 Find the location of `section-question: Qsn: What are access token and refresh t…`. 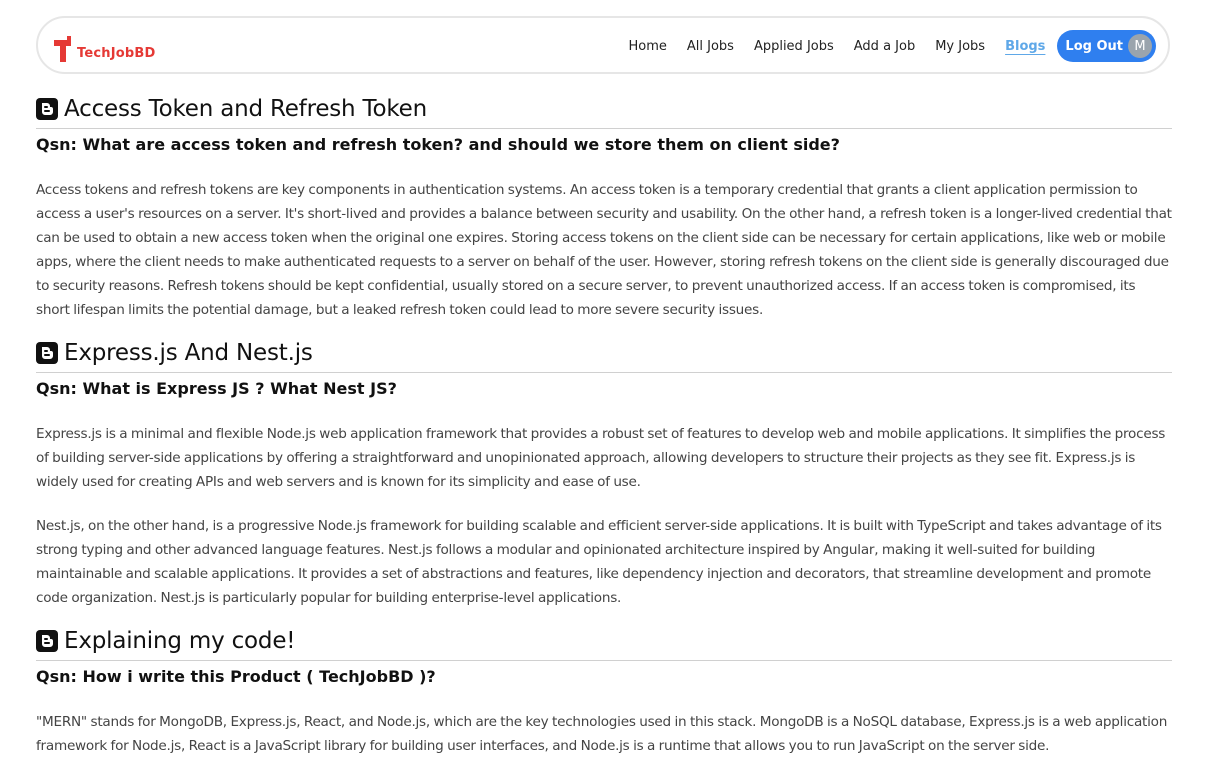

section-question: Qsn: What are access token and refresh t… is located at coordinates (438, 144).